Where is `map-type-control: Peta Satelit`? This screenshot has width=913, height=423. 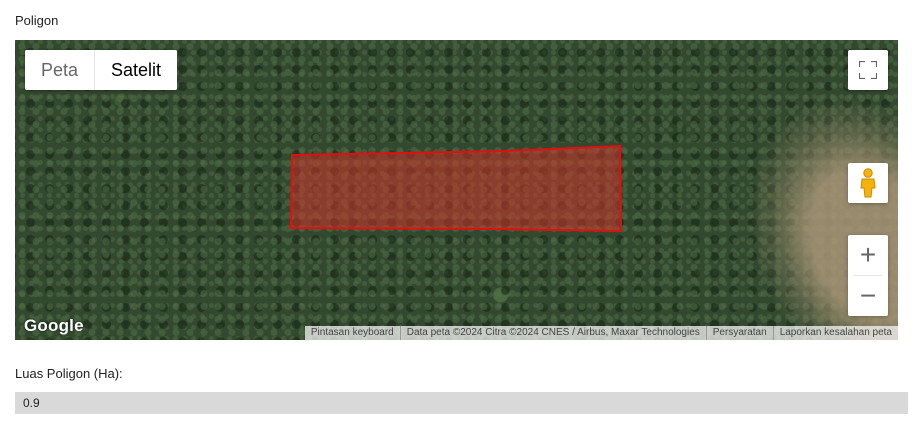
map-type-control: Peta Satelit is located at coordinates (101, 70).